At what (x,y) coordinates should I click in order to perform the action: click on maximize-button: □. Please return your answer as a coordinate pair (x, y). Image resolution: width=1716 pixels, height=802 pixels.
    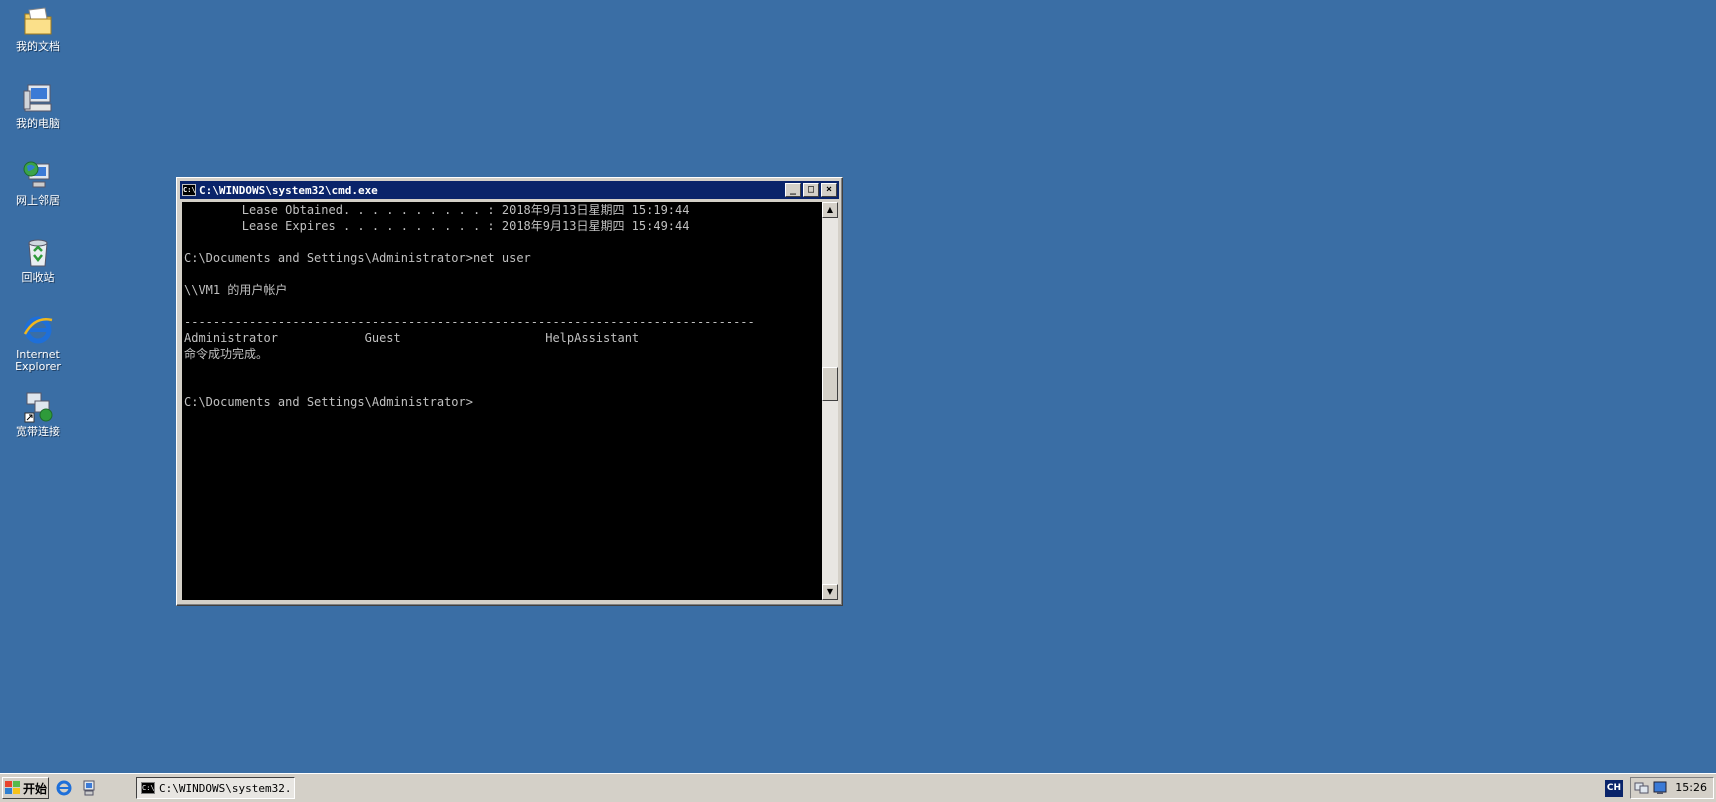
    Looking at the image, I should click on (811, 190).